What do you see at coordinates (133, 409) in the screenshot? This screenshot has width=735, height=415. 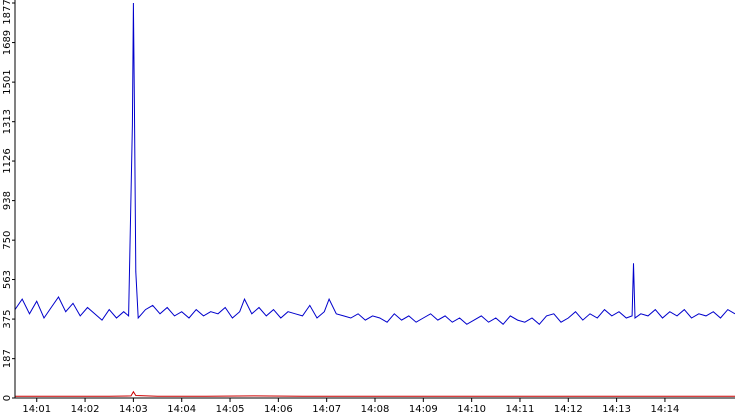 I see `x-tick-label: 14:03` at bounding box center [133, 409].